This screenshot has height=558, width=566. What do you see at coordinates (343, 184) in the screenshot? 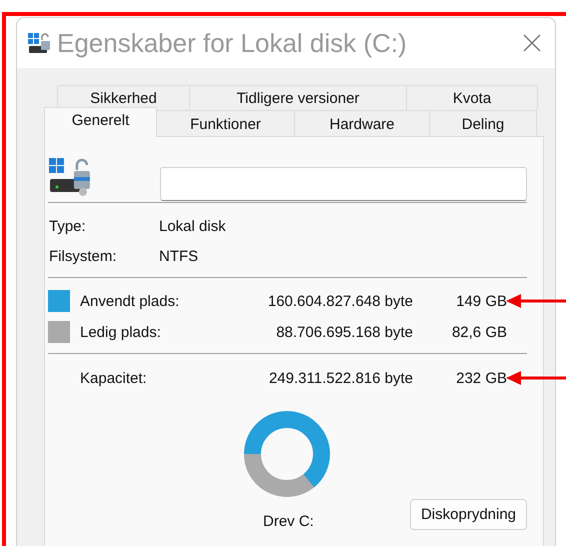
I see `name-field` at bounding box center [343, 184].